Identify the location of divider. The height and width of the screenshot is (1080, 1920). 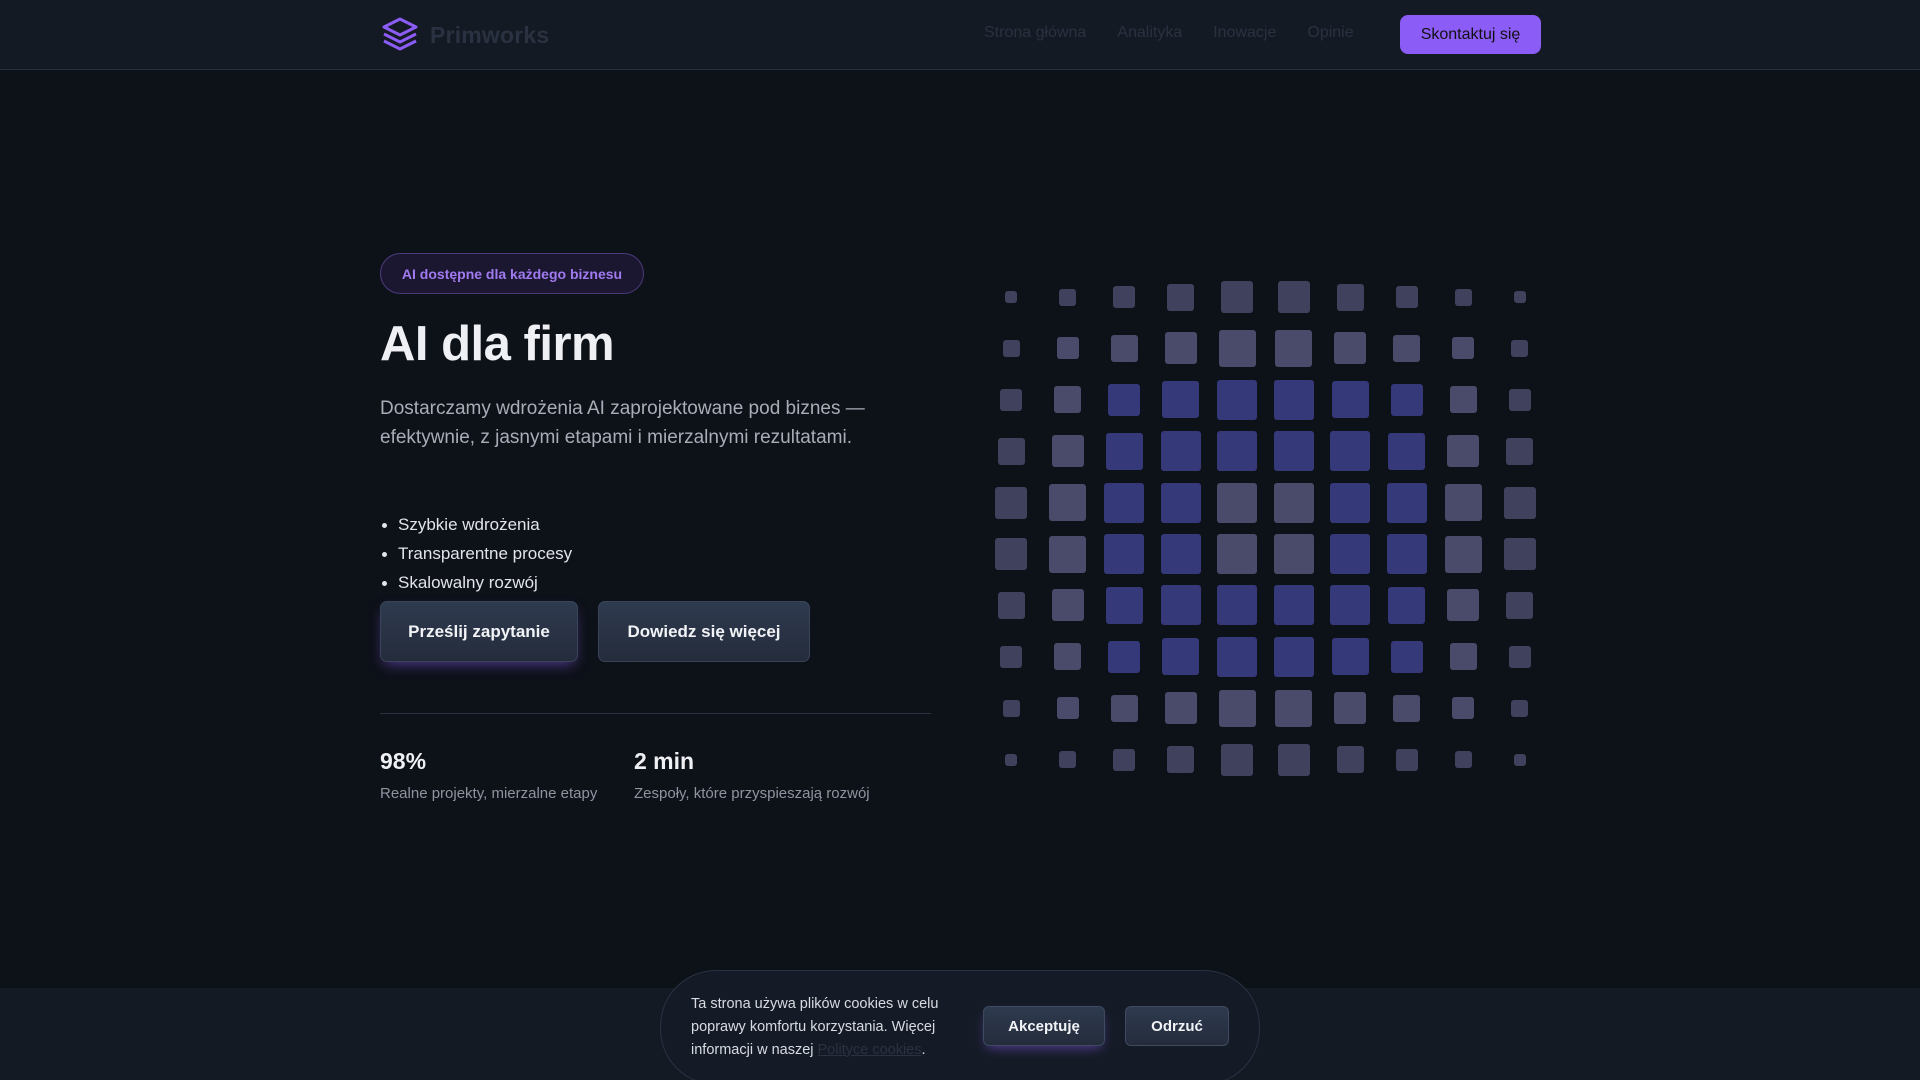
(655, 713).